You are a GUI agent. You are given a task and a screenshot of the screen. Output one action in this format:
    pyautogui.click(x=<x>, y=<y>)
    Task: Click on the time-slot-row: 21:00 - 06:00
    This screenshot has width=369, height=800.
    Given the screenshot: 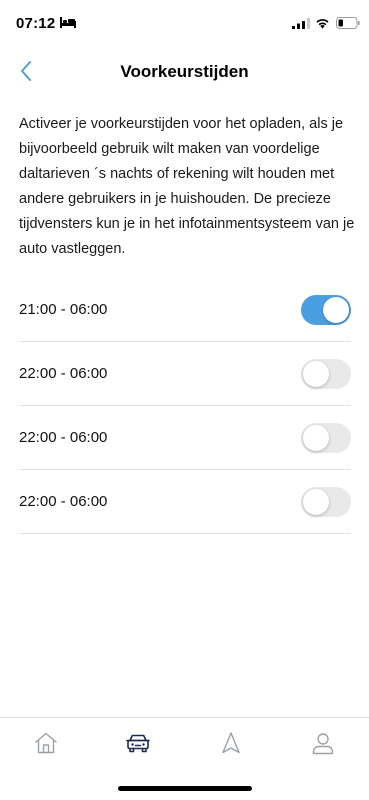 What is the action you would take?
    pyautogui.click(x=185, y=310)
    